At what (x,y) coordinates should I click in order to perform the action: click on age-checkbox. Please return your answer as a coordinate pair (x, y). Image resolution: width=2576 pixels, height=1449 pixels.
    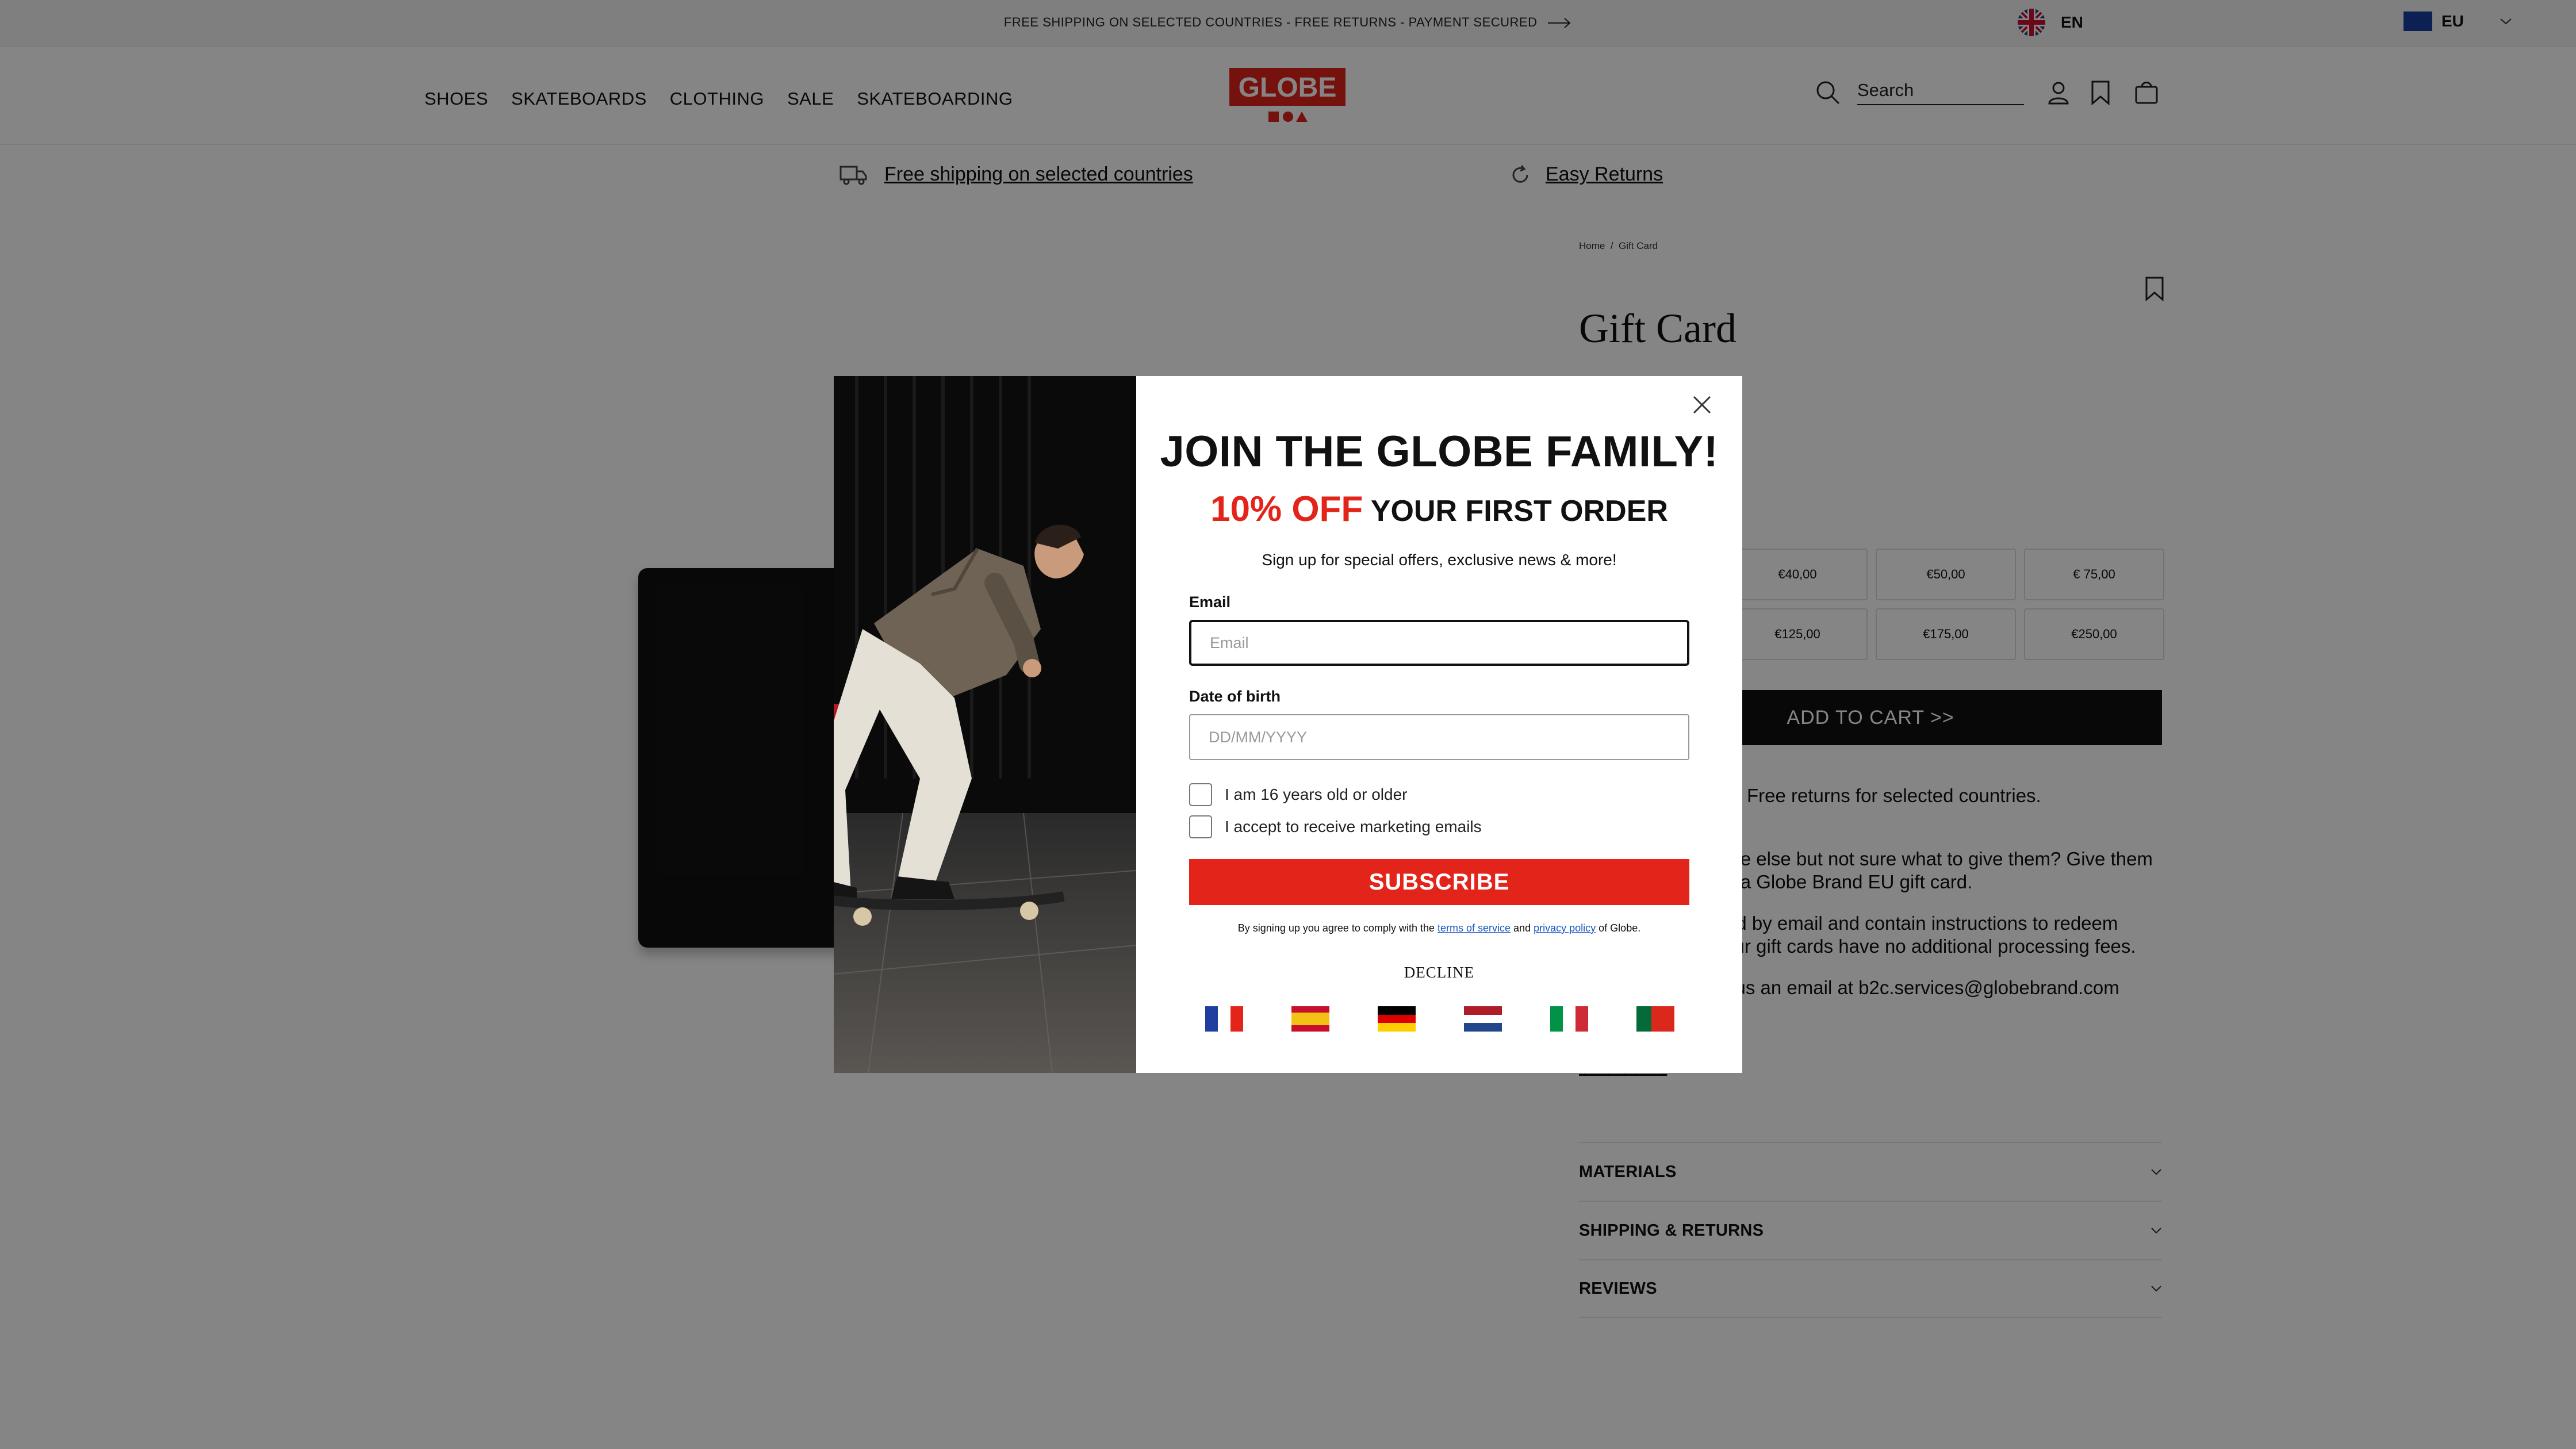
    Looking at the image, I should click on (1200, 794).